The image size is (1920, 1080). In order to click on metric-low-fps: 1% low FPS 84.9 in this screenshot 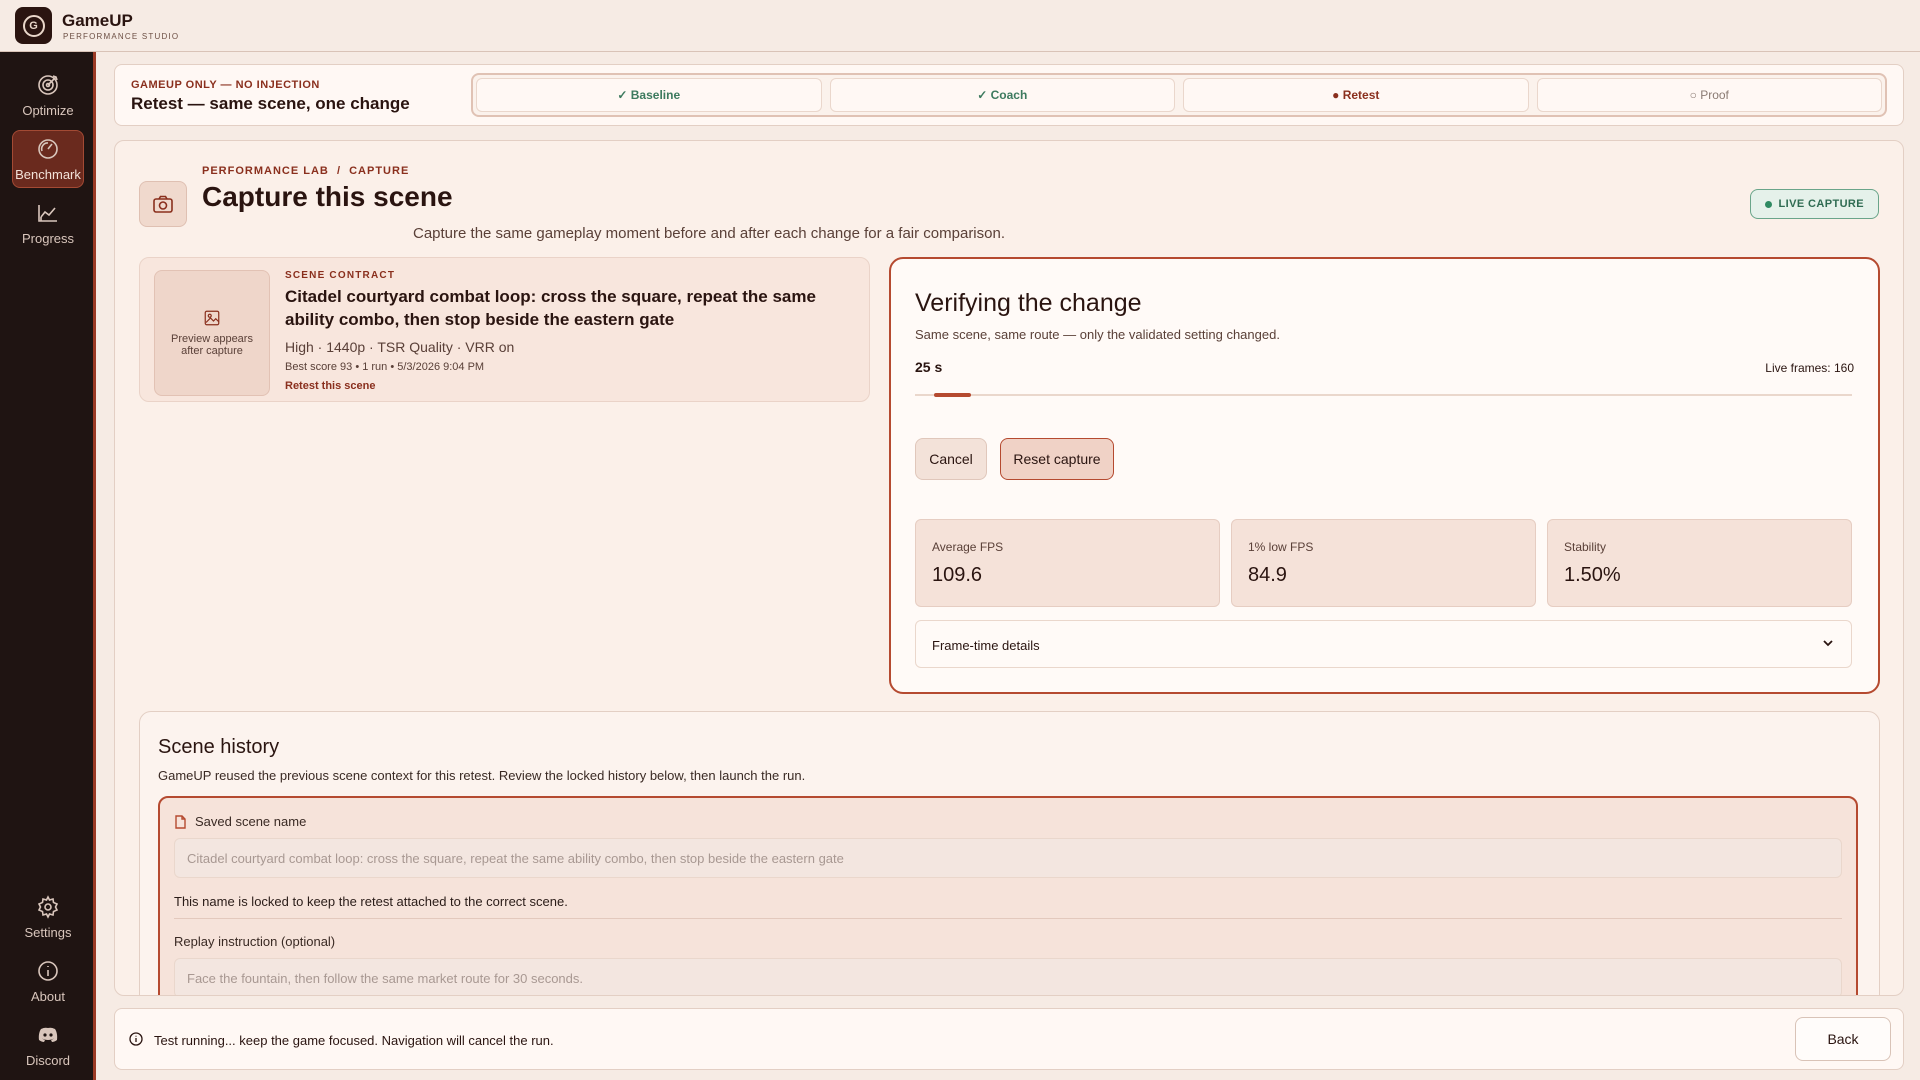, I will do `click(1383, 563)`.